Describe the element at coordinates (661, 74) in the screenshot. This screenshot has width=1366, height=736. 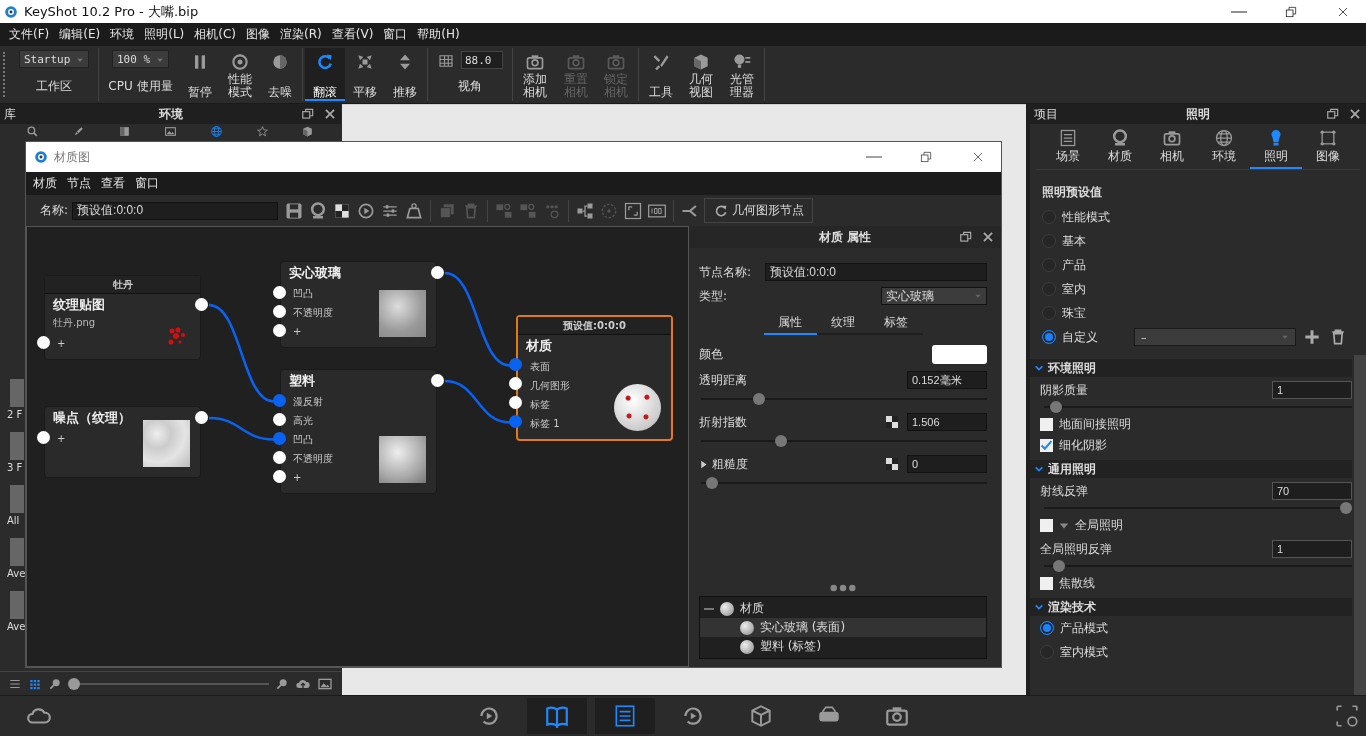
I see `toolbar-button: 工具` at that location.